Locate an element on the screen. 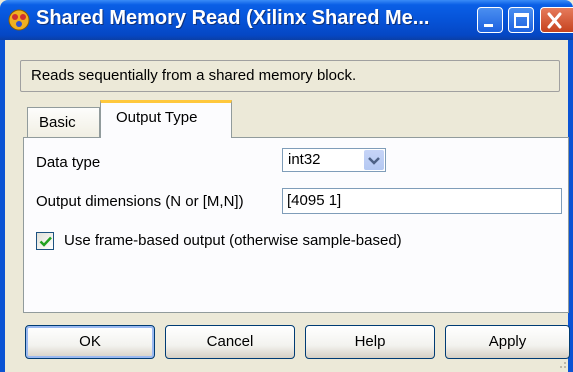  resize-grip-icon is located at coordinates (562, 364).